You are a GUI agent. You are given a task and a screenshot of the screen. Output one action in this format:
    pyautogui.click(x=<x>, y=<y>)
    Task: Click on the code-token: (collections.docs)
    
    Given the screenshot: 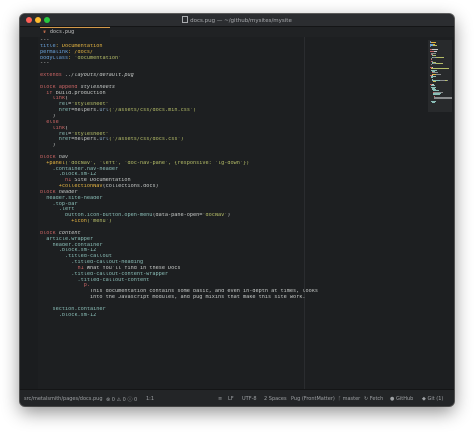 What is the action you would take?
    pyautogui.click(x=130, y=187)
    